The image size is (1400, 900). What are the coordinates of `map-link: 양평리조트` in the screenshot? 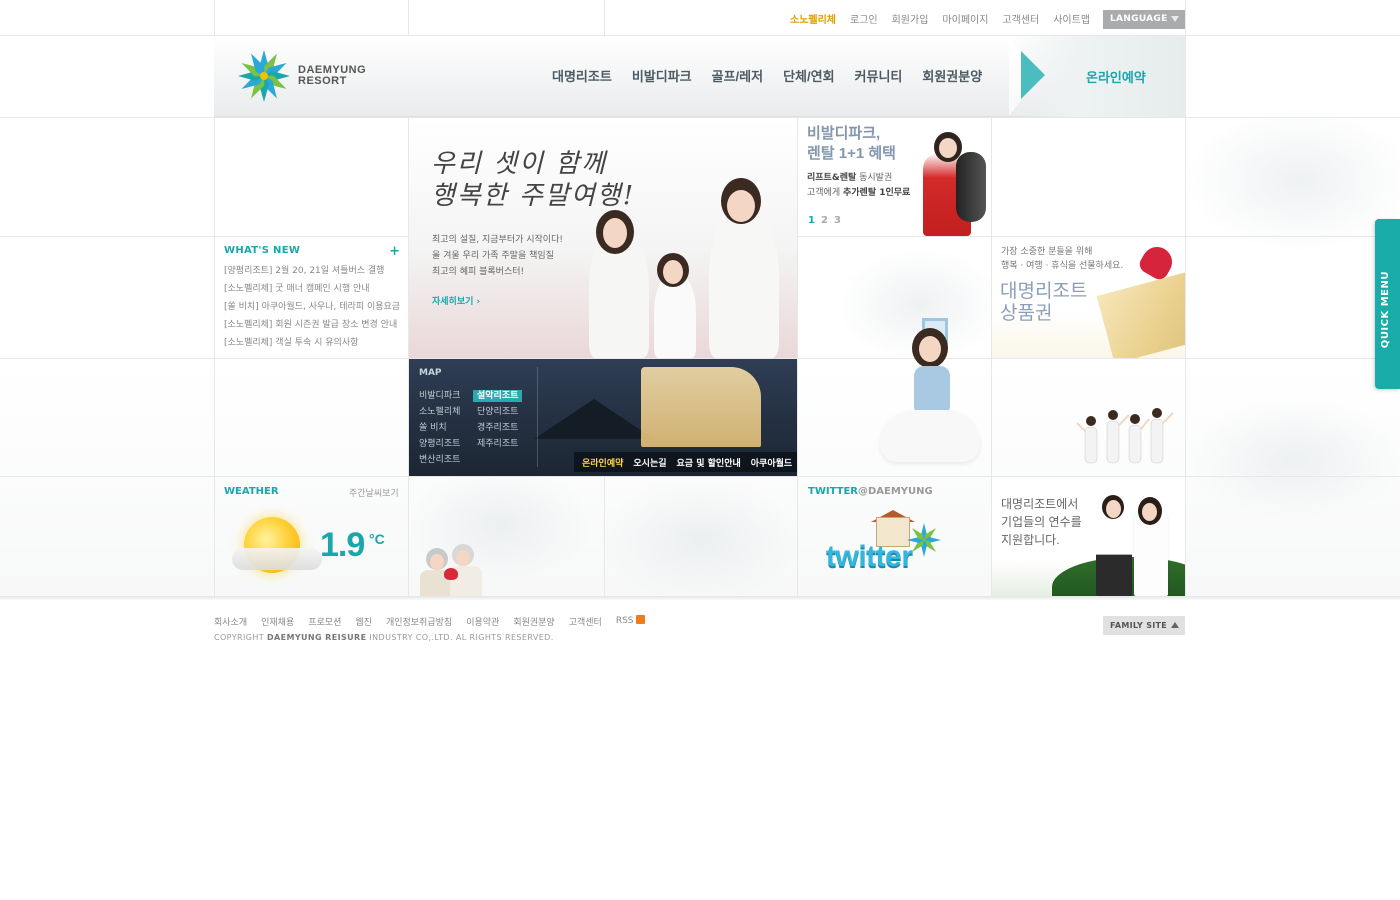 It's located at (439, 444).